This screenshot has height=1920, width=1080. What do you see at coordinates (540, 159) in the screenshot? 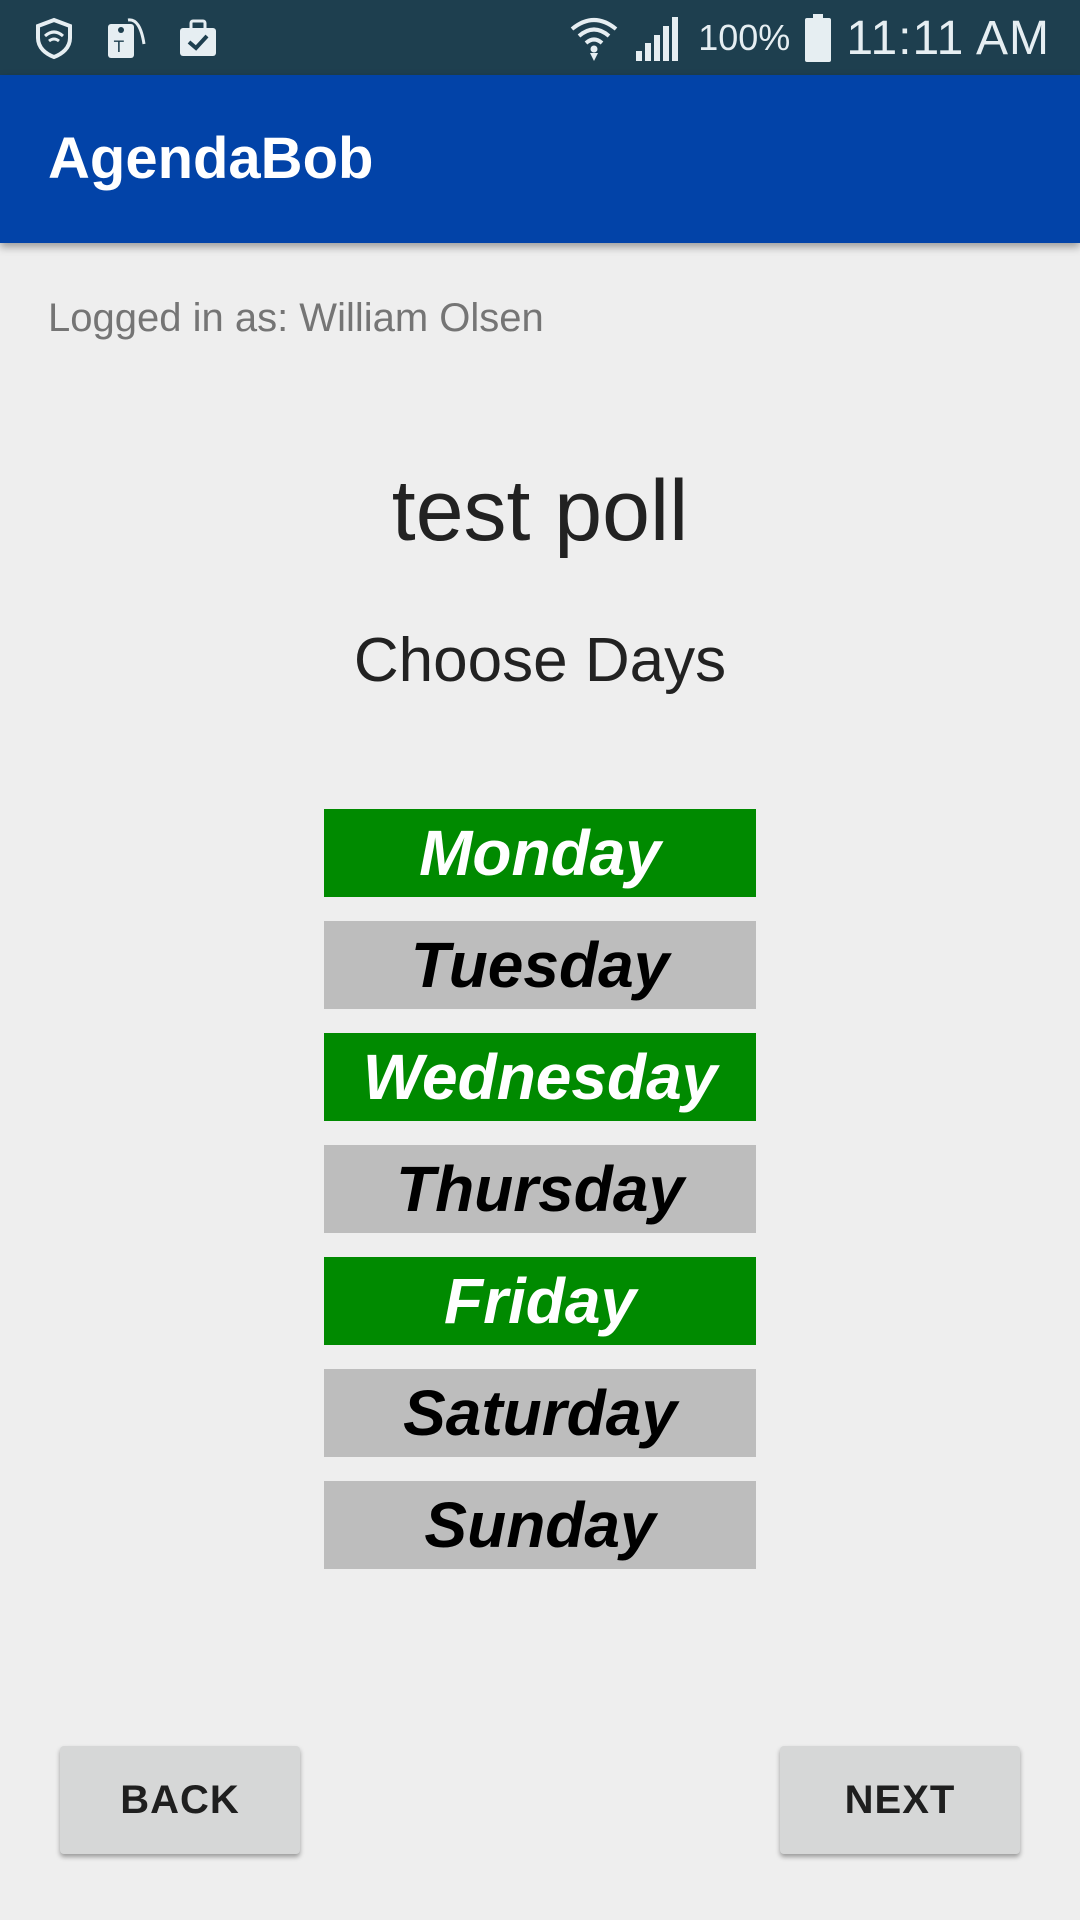
I see `app-bar: AgendaBob` at bounding box center [540, 159].